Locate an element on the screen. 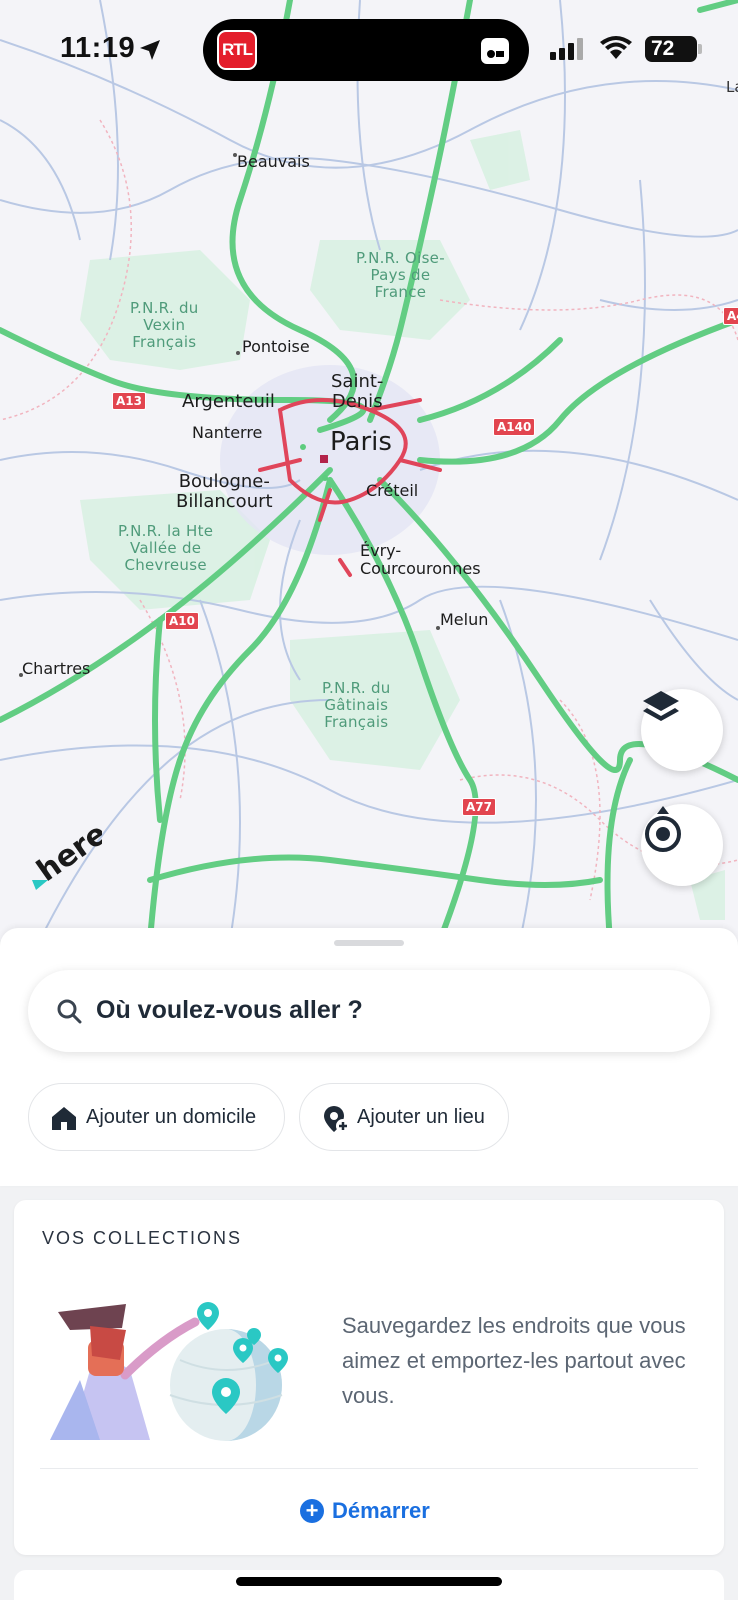  home-icon is located at coordinates (64, 1118).